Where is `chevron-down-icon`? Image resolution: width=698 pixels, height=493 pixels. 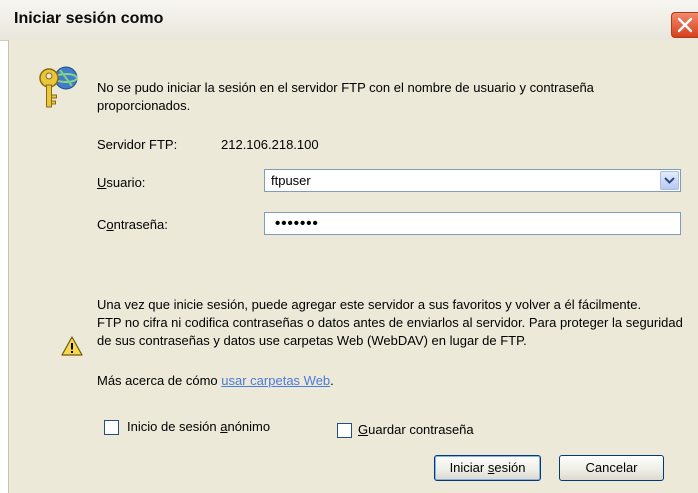
chevron-down-icon is located at coordinates (669, 180).